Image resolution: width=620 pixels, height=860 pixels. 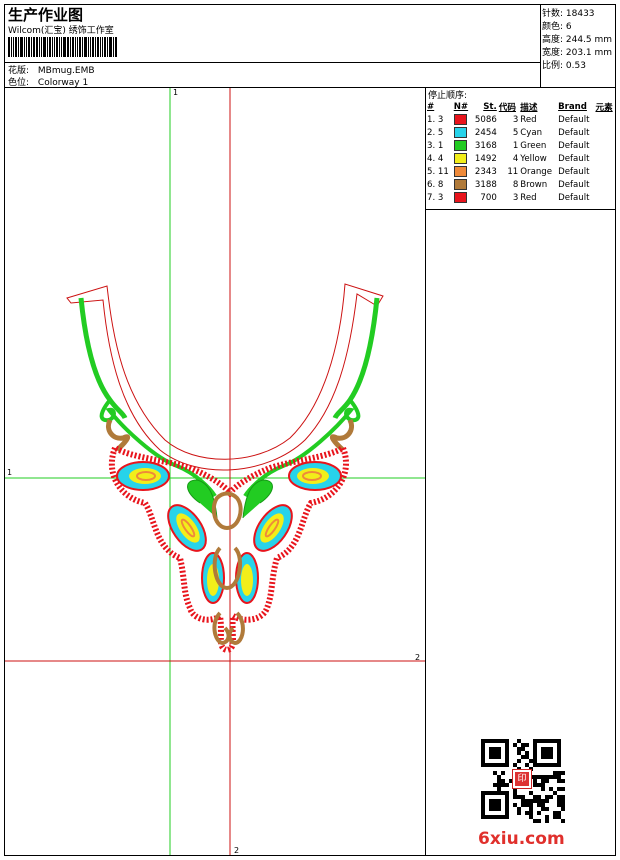 What do you see at coordinates (488, 197) in the screenshot?
I see `row-stitches: 700` at bounding box center [488, 197].